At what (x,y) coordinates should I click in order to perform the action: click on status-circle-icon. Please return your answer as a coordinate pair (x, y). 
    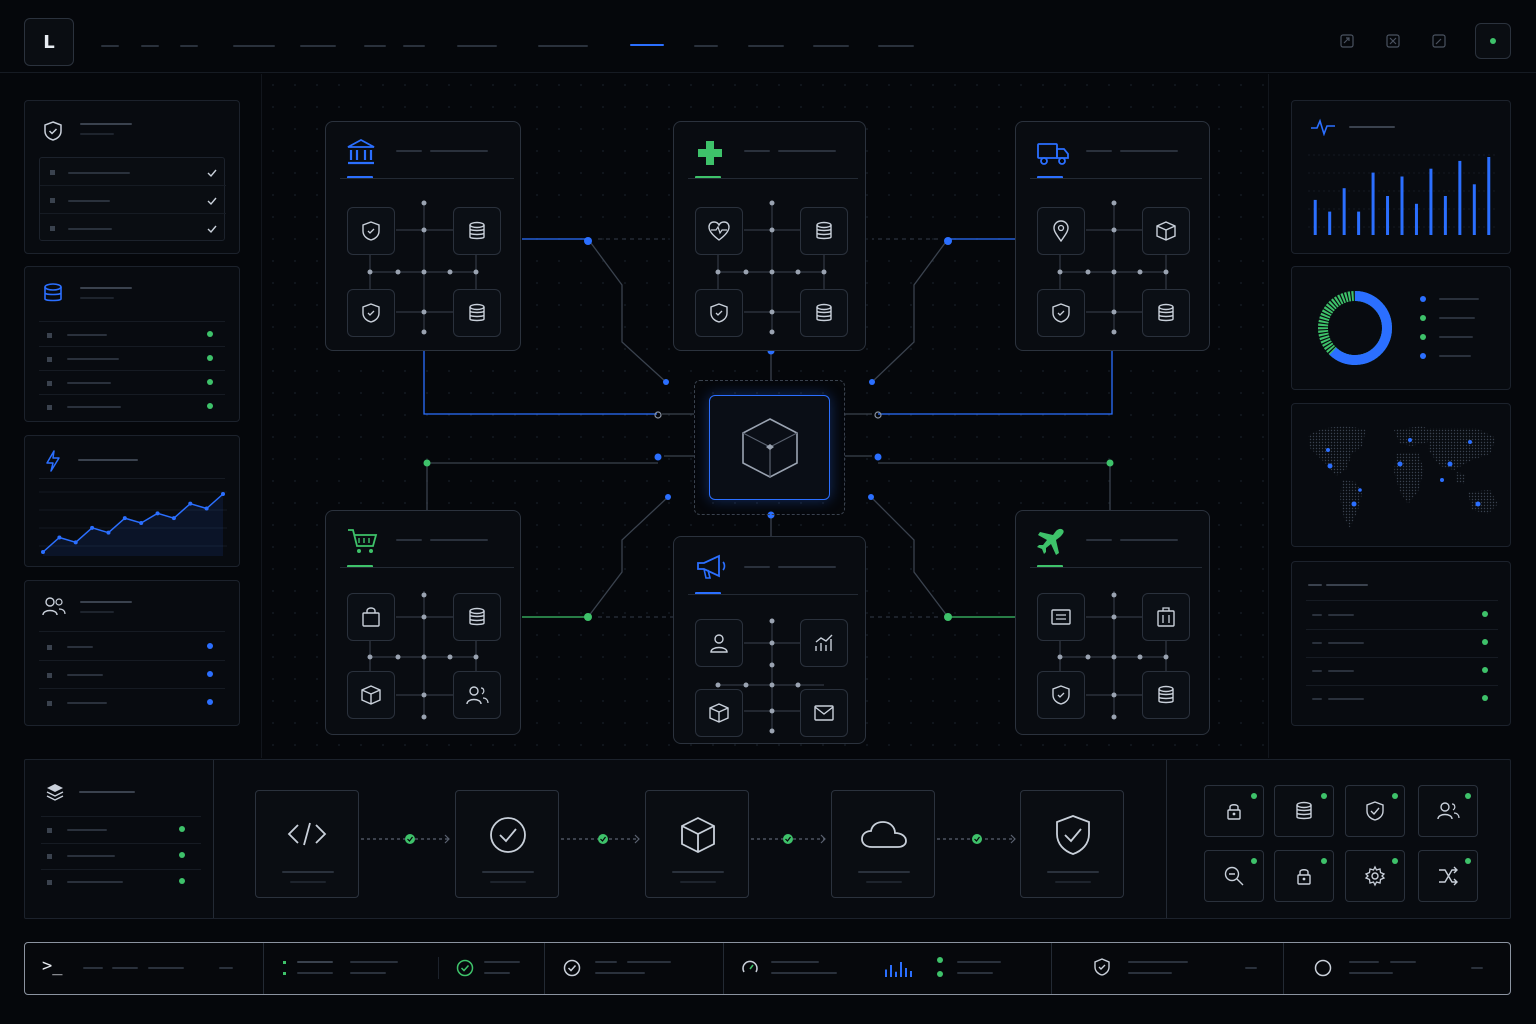
    Looking at the image, I should click on (1323, 968).